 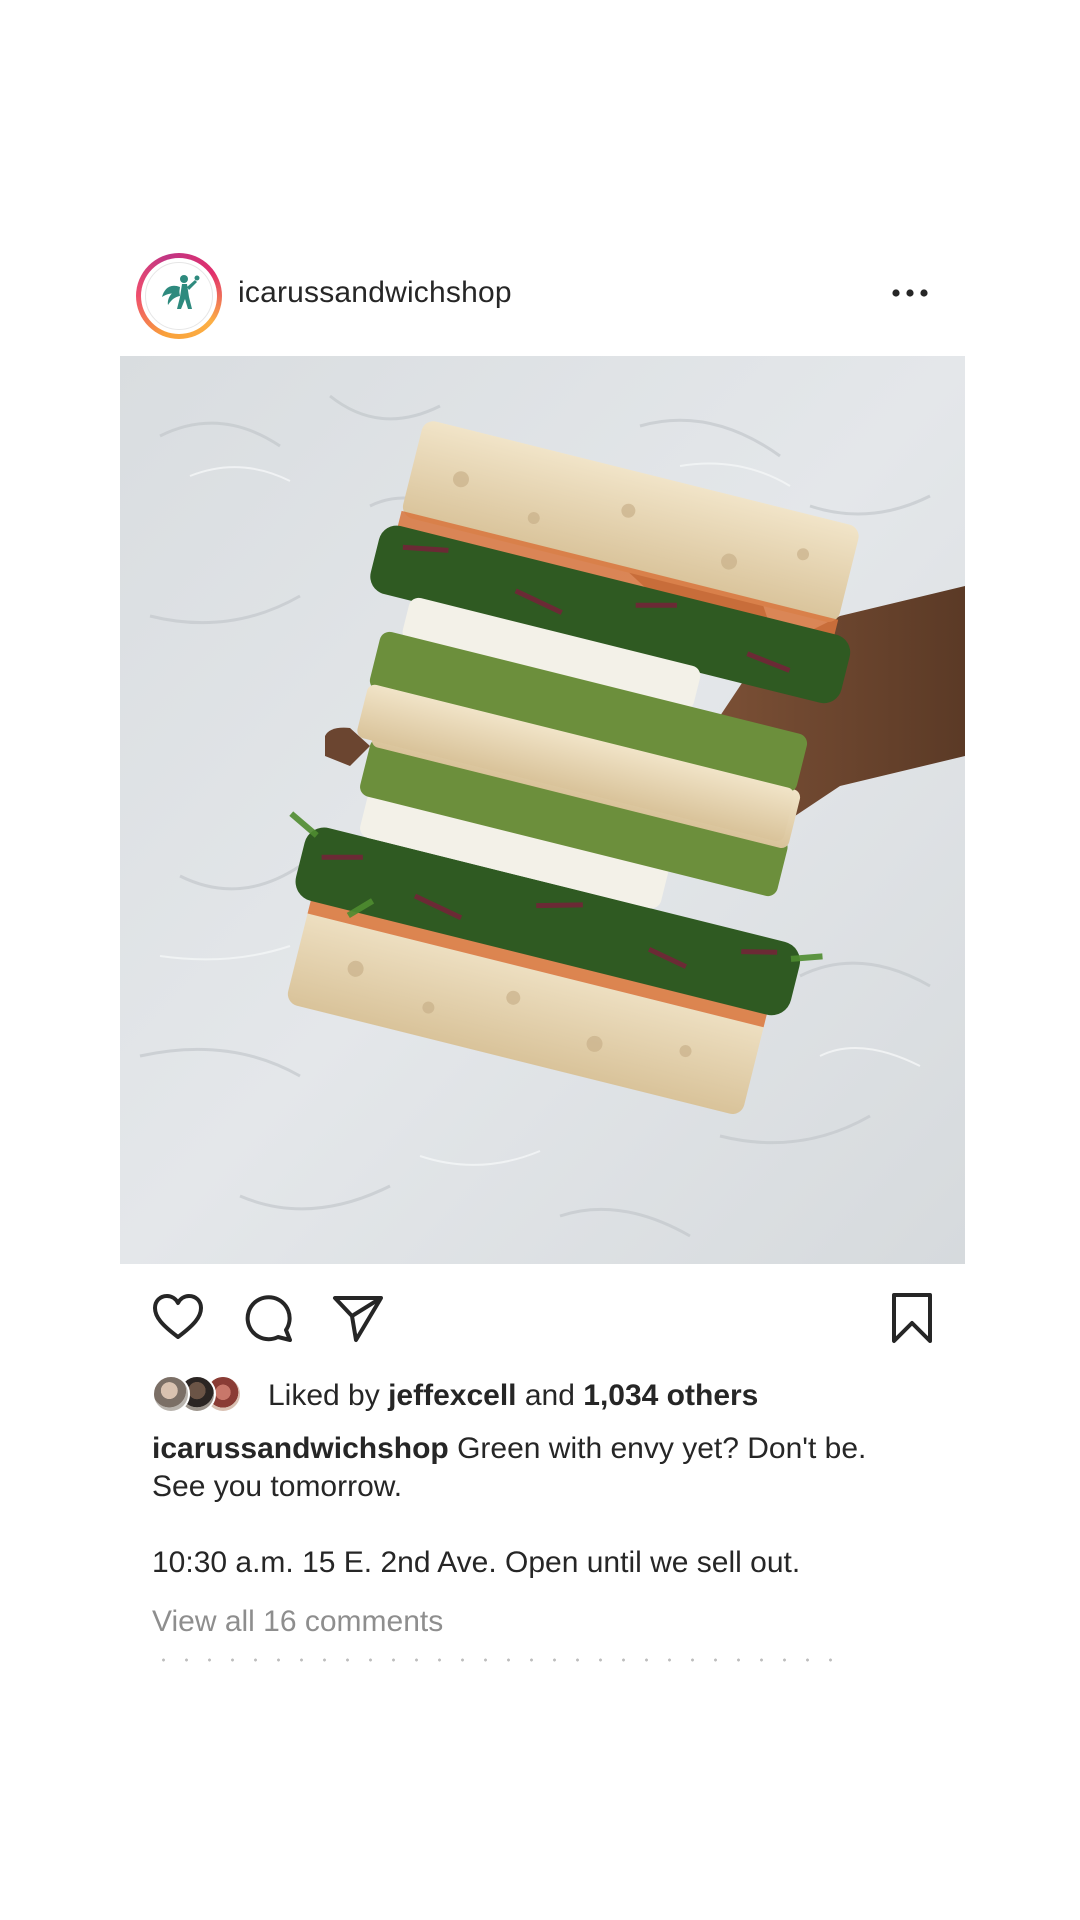 I want to click on heart-icon, so click(x=178, y=1316).